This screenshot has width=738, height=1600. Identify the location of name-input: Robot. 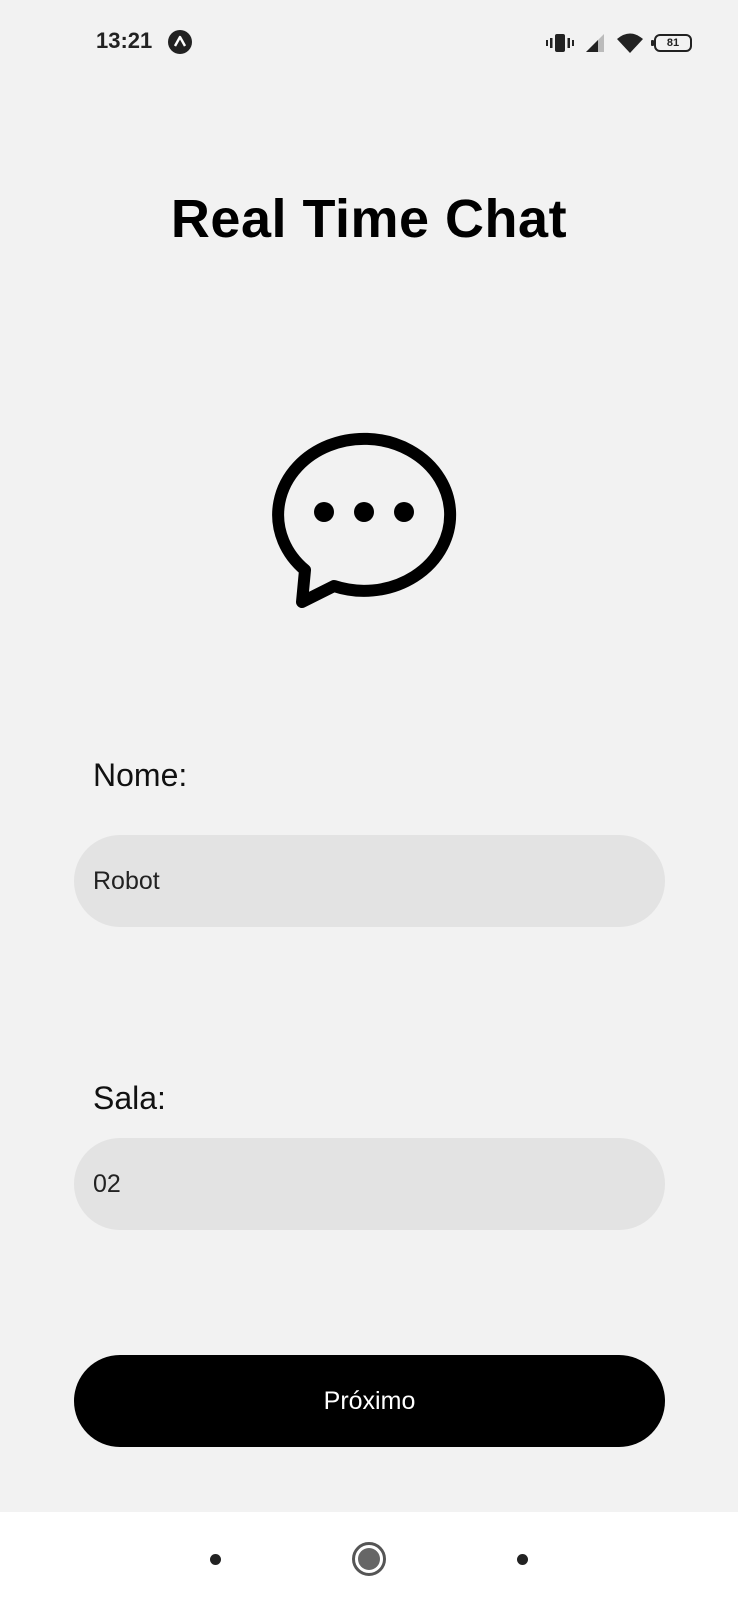
(369, 881).